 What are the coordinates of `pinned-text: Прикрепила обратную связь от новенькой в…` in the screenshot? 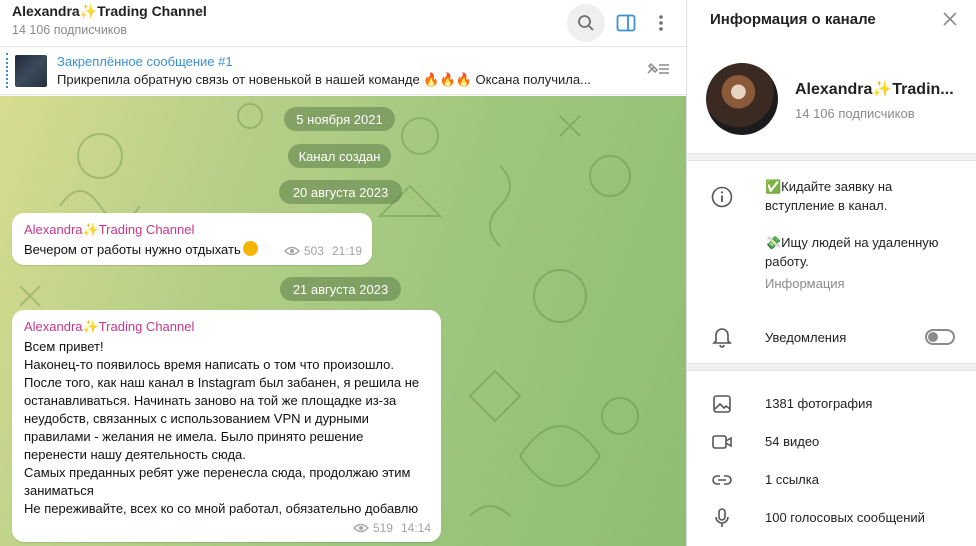 It's located at (324, 79).